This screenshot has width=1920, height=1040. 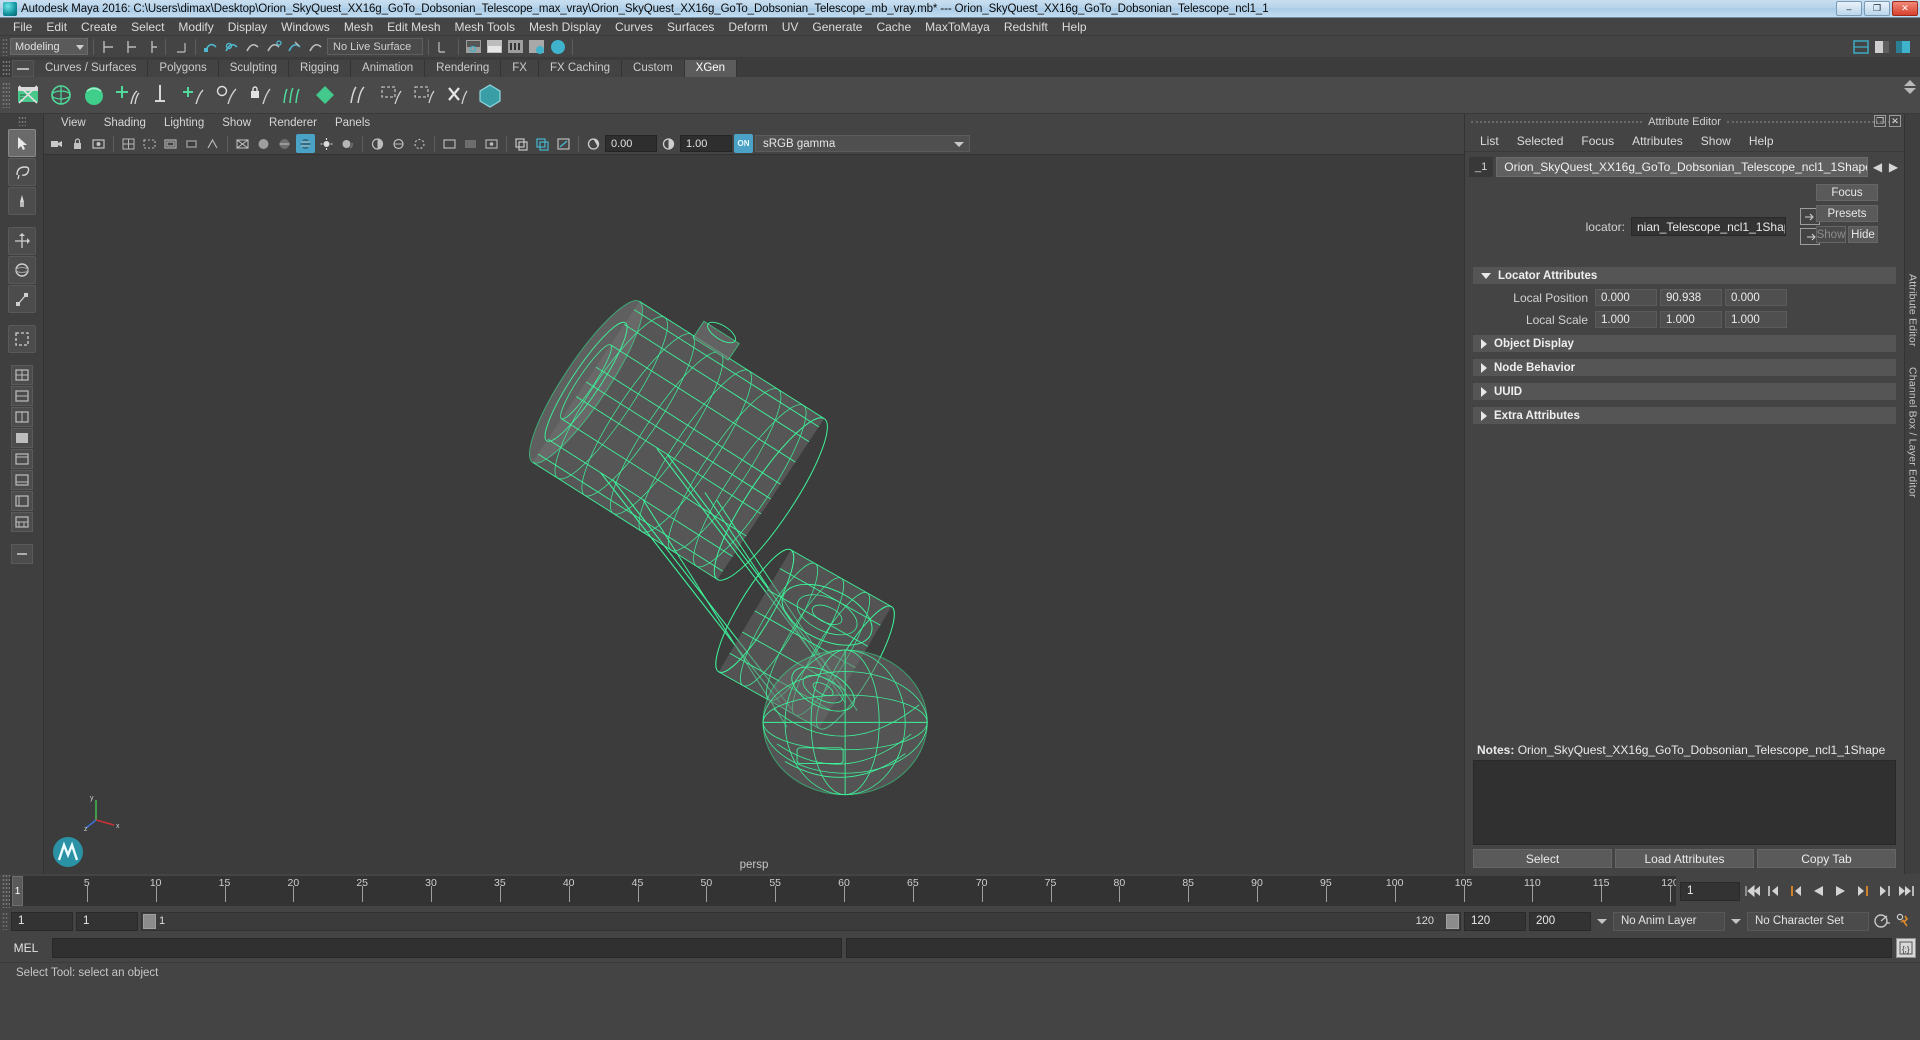 I want to click on range-handle-right, so click(x=1452, y=921).